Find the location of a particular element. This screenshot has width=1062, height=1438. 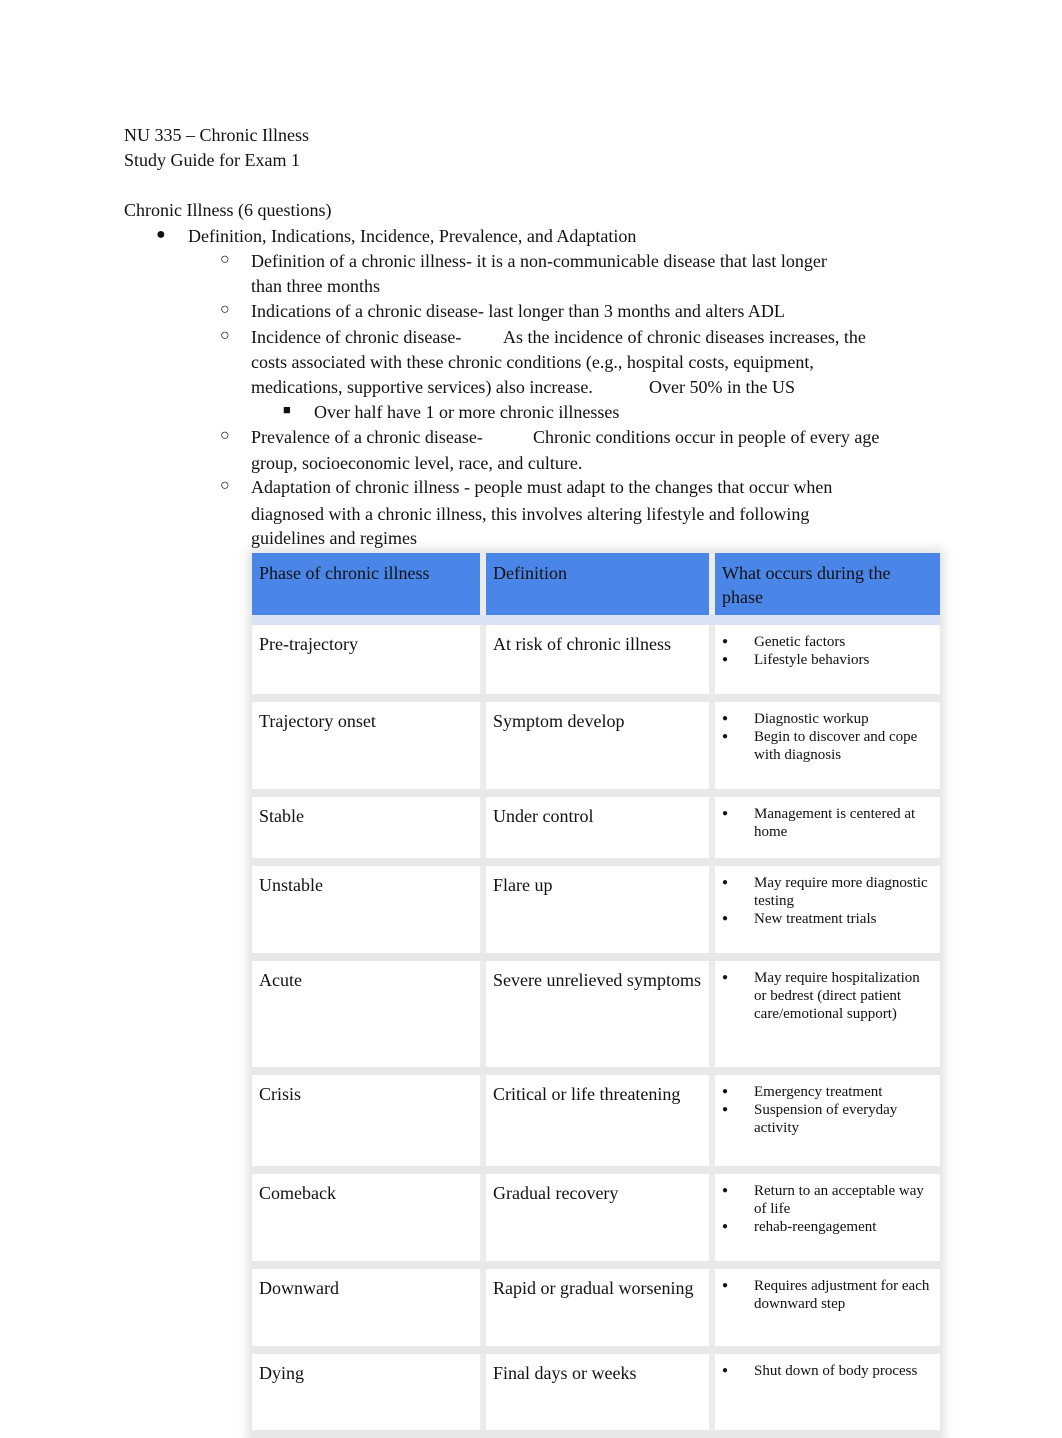

occurs-list-item: Shut down of body process is located at coordinates (827, 1371).